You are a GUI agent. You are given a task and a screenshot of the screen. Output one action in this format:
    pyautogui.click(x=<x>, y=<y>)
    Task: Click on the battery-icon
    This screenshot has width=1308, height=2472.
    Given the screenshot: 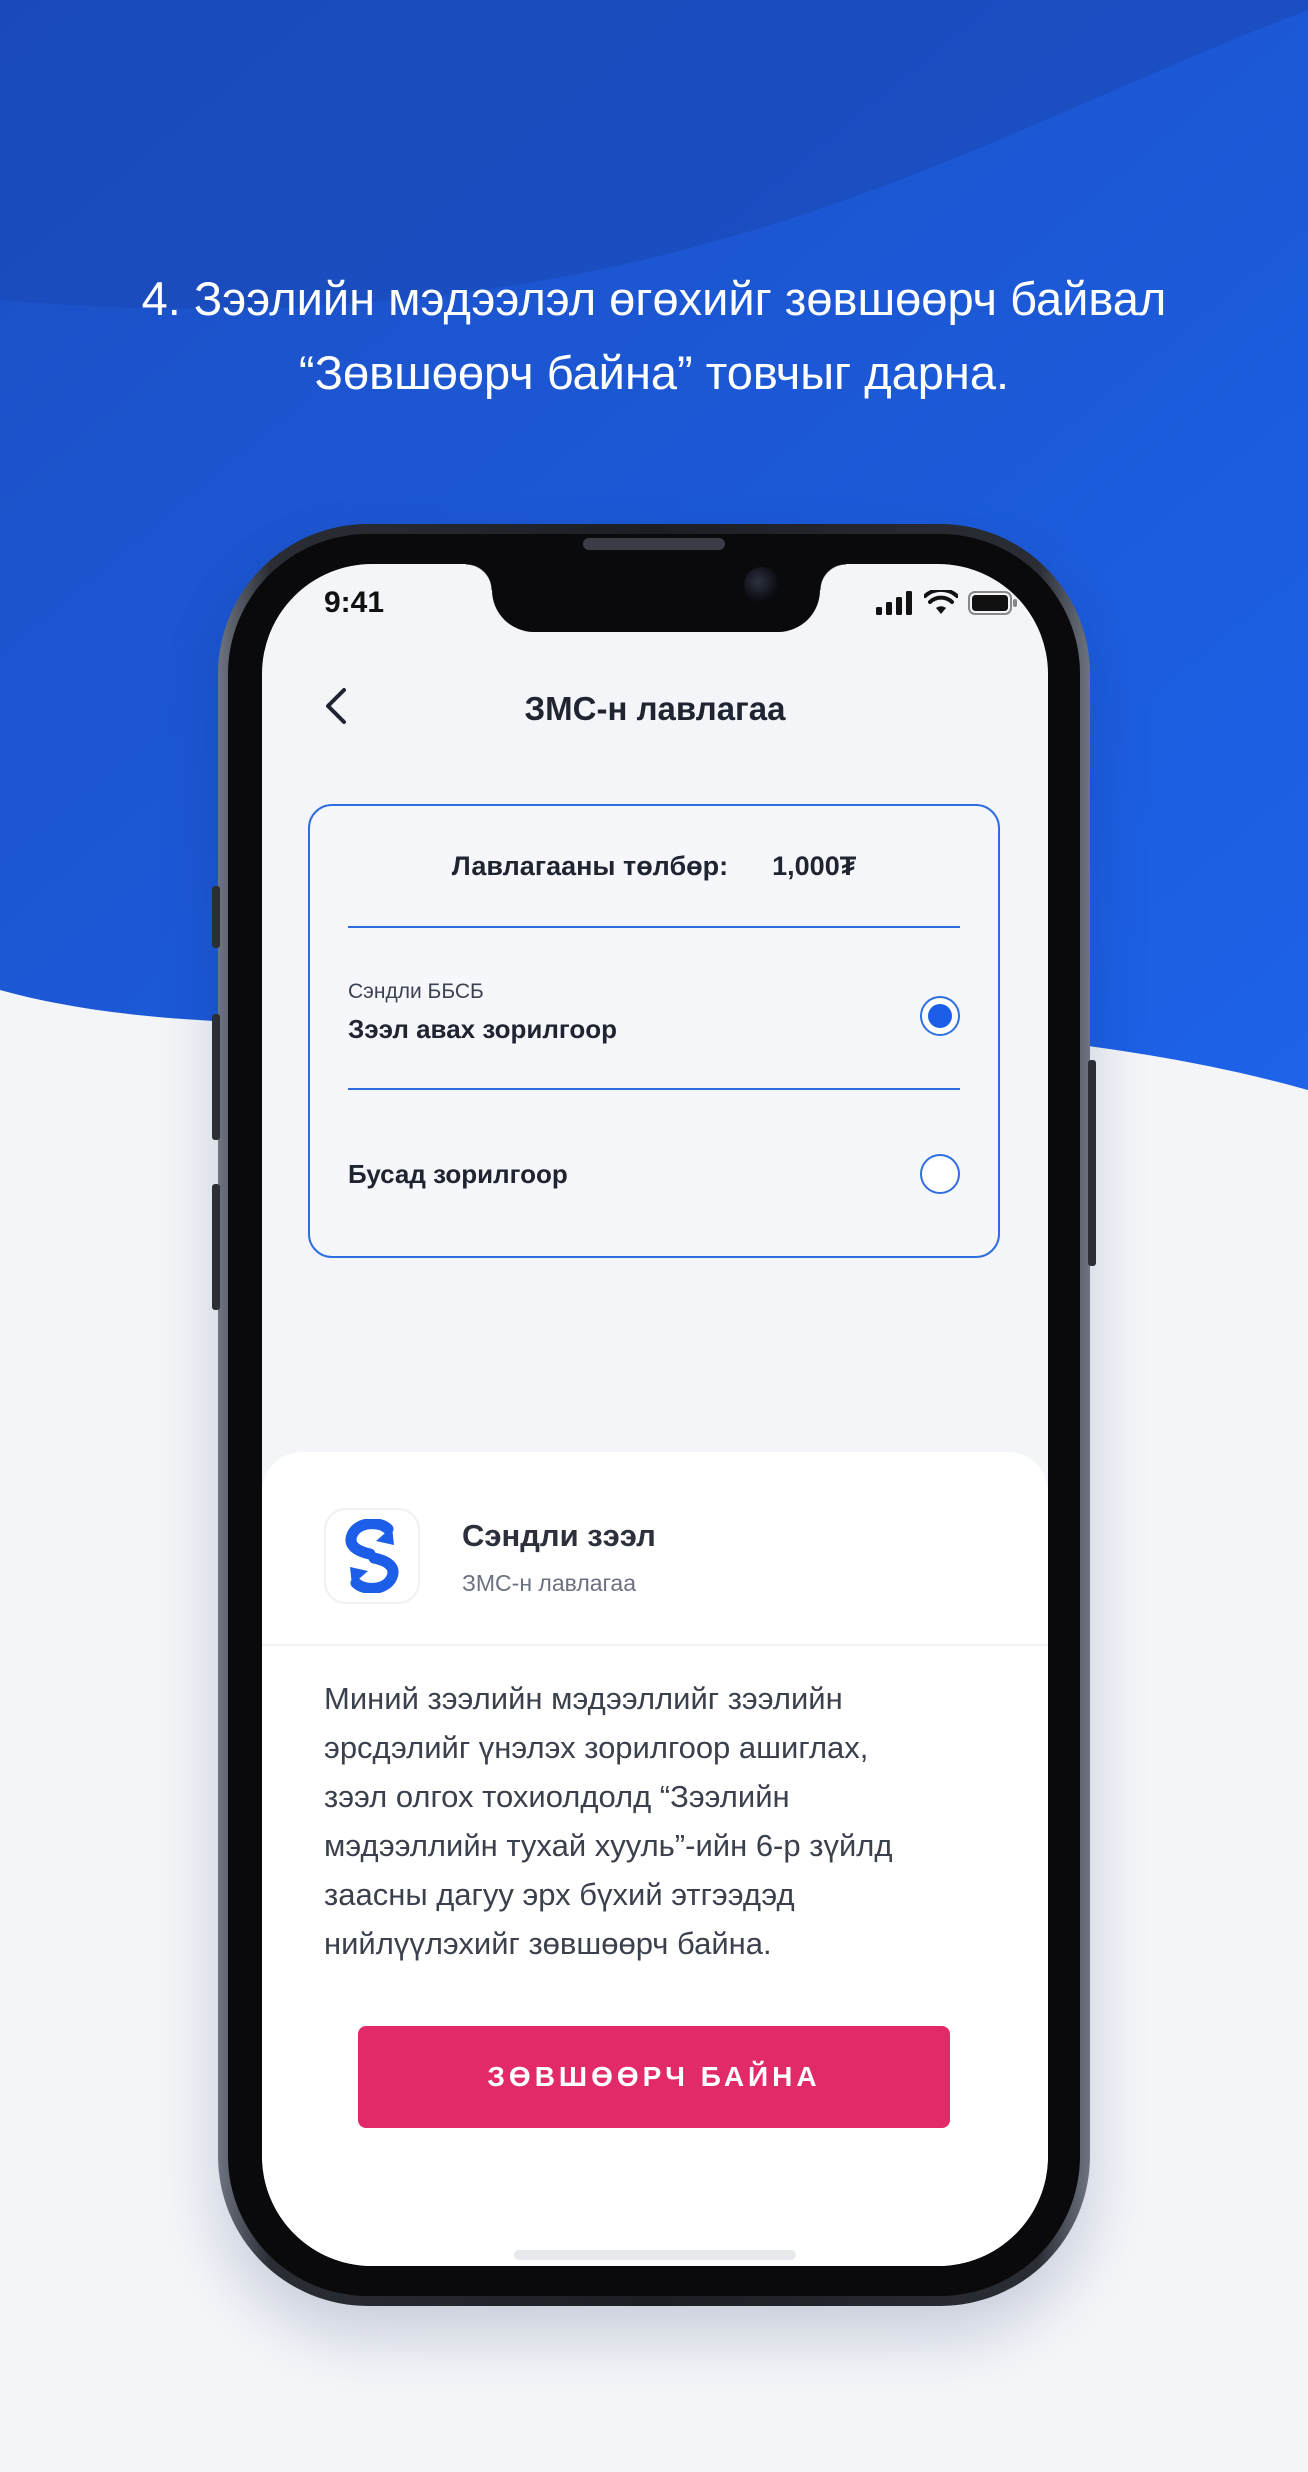 What is the action you would take?
    pyautogui.click(x=992, y=603)
    